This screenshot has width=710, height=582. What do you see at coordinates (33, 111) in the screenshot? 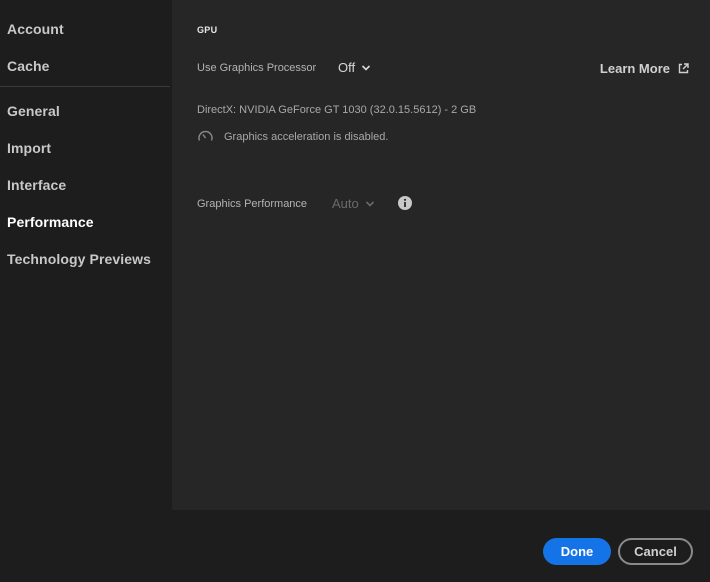
I see `sidebar-item-general: General` at bounding box center [33, 111].